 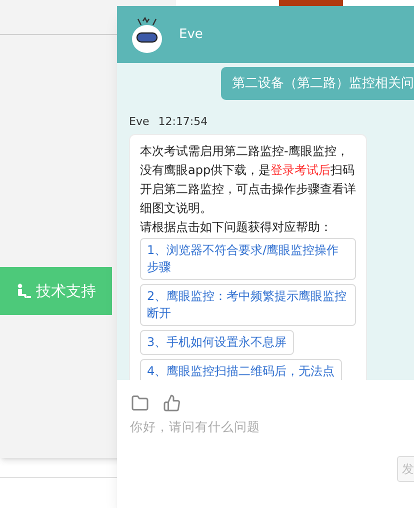 What do you see at coordinates (241, 369) in the screenshot?
I see `question-option: 4、鹰眼监控扫描二维码后，无法点` at bounding box center [241, 369].